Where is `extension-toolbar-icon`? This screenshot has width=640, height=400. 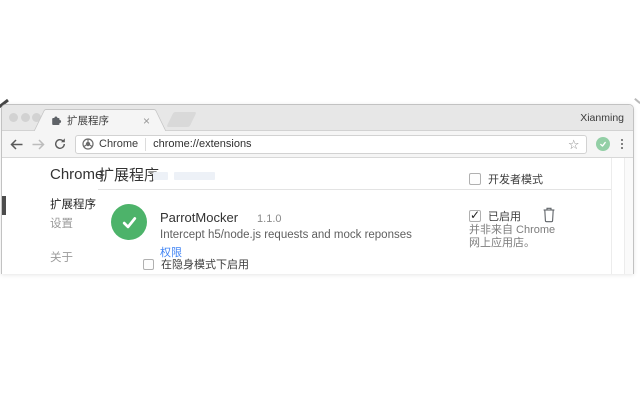 extension-toolbar-icon is located at coordinates (602, 144).